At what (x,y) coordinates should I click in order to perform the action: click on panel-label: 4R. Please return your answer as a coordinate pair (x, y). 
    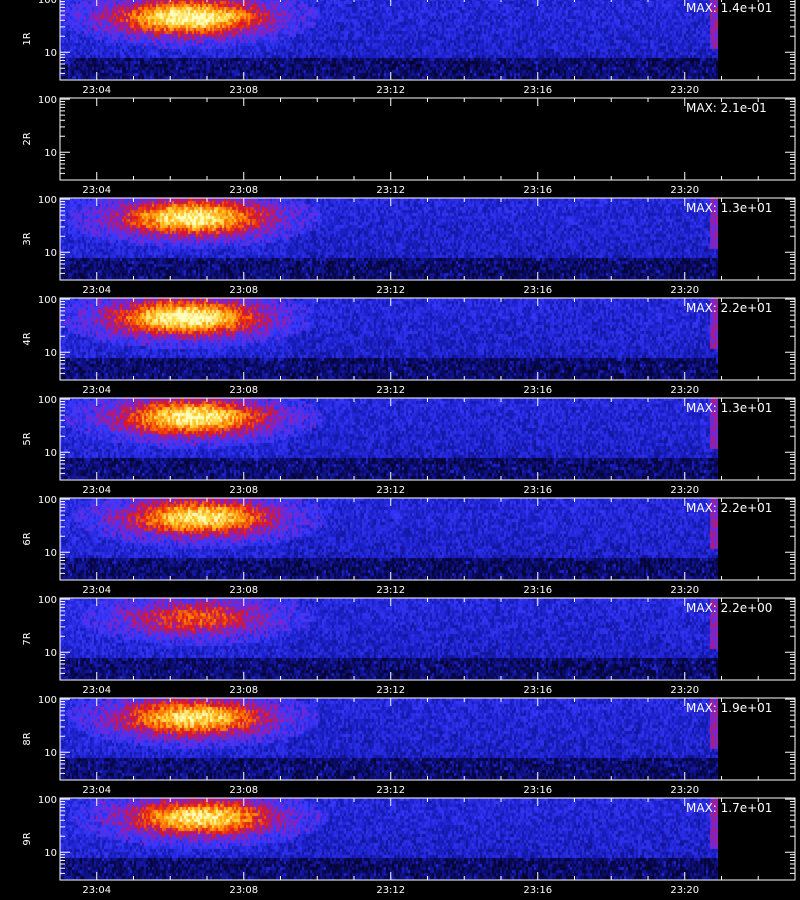
    Looking at the image, I should click on (27, 338).